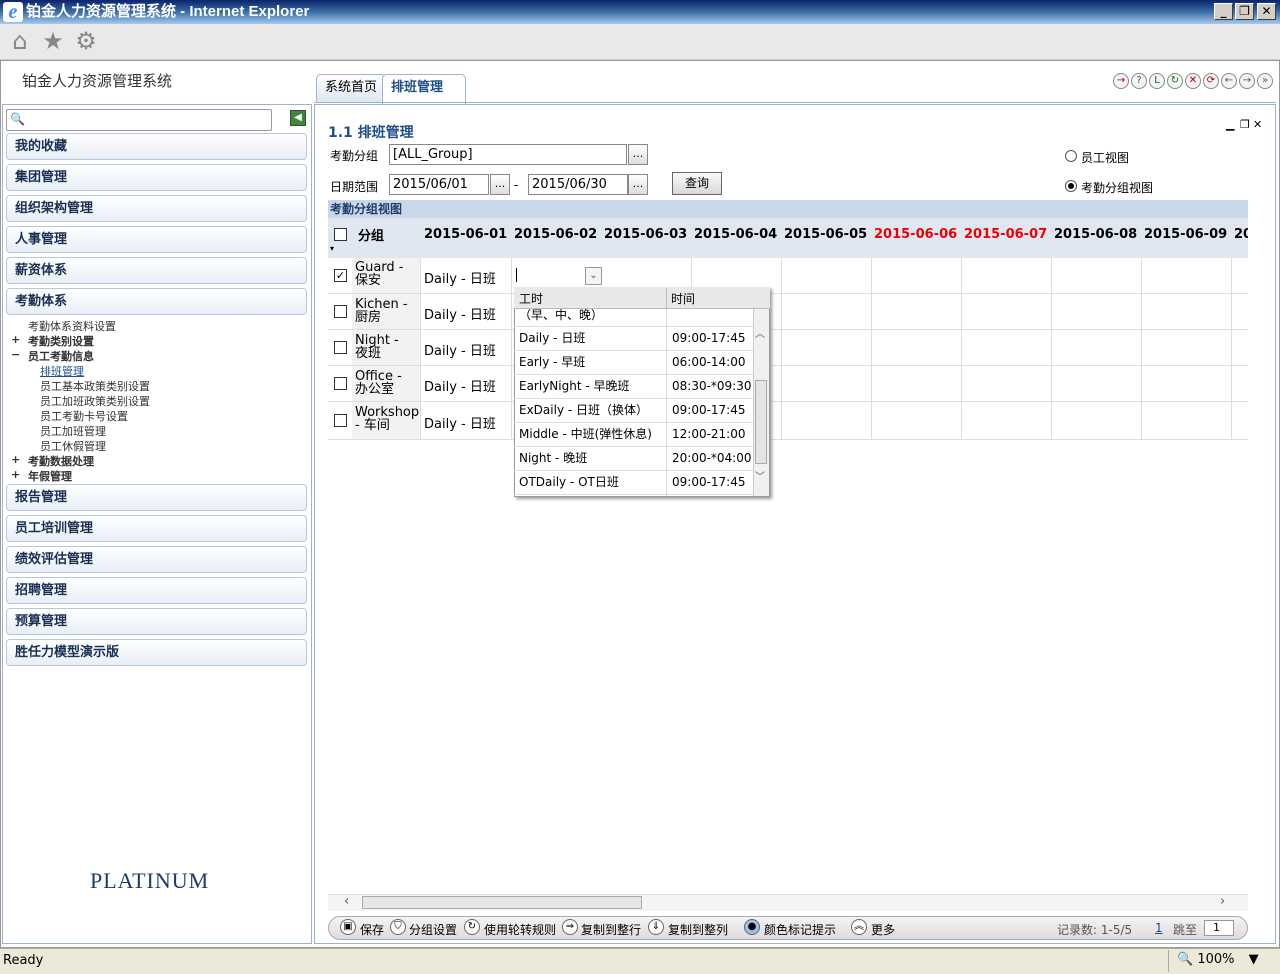  I want to click on sidebar-item-basic-policy: 员工基本政策类别设置, so click(95, 386).